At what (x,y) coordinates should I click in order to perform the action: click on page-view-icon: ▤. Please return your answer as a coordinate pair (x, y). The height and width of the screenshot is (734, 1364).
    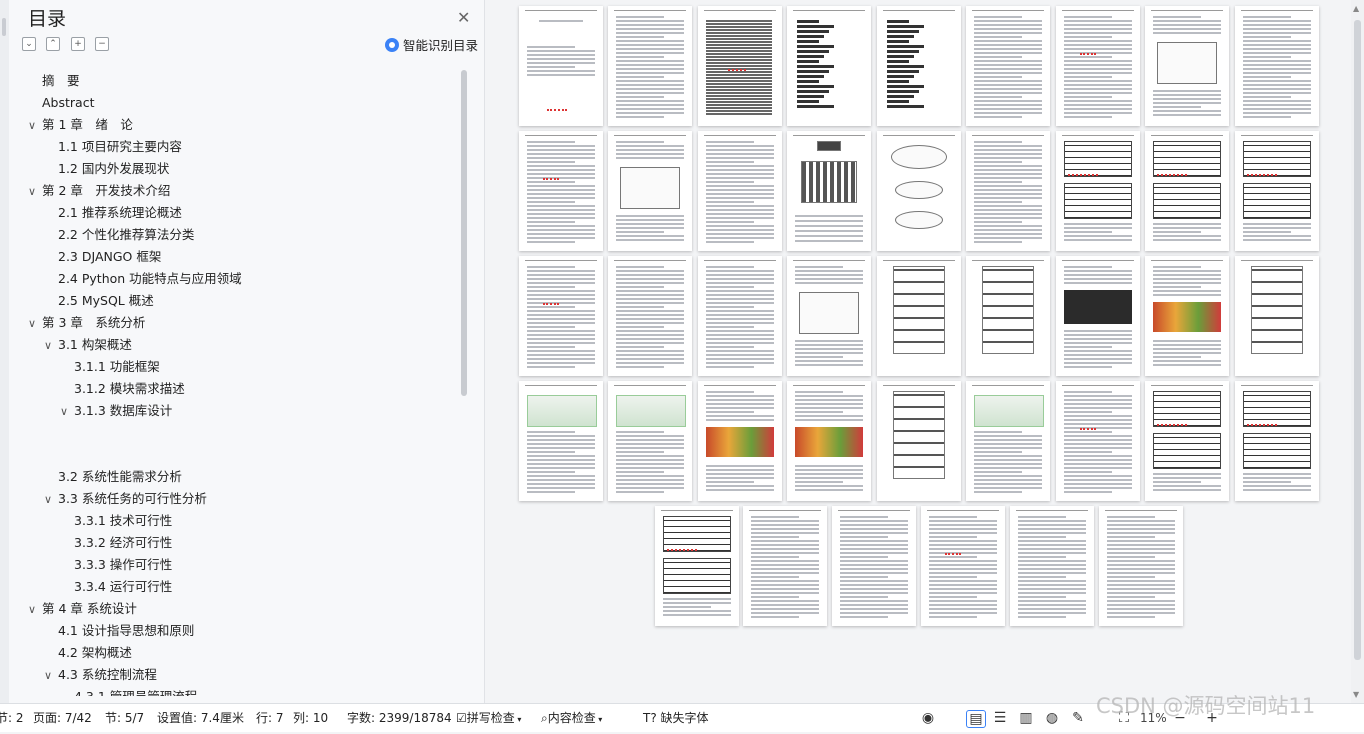
    Looking at the image, I should click on (976, 719).